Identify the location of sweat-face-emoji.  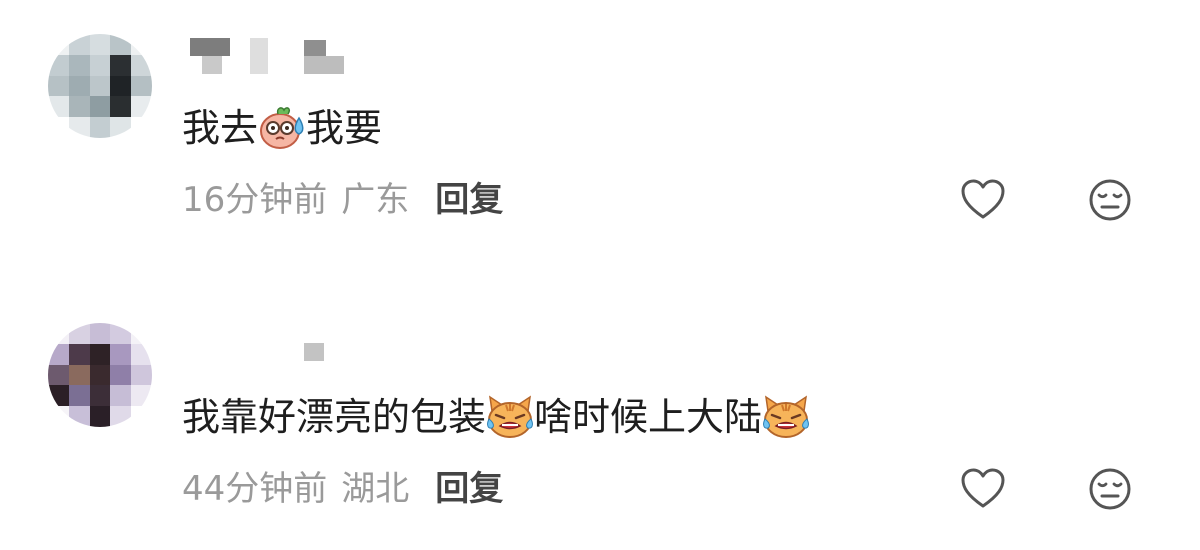
(282, 127).